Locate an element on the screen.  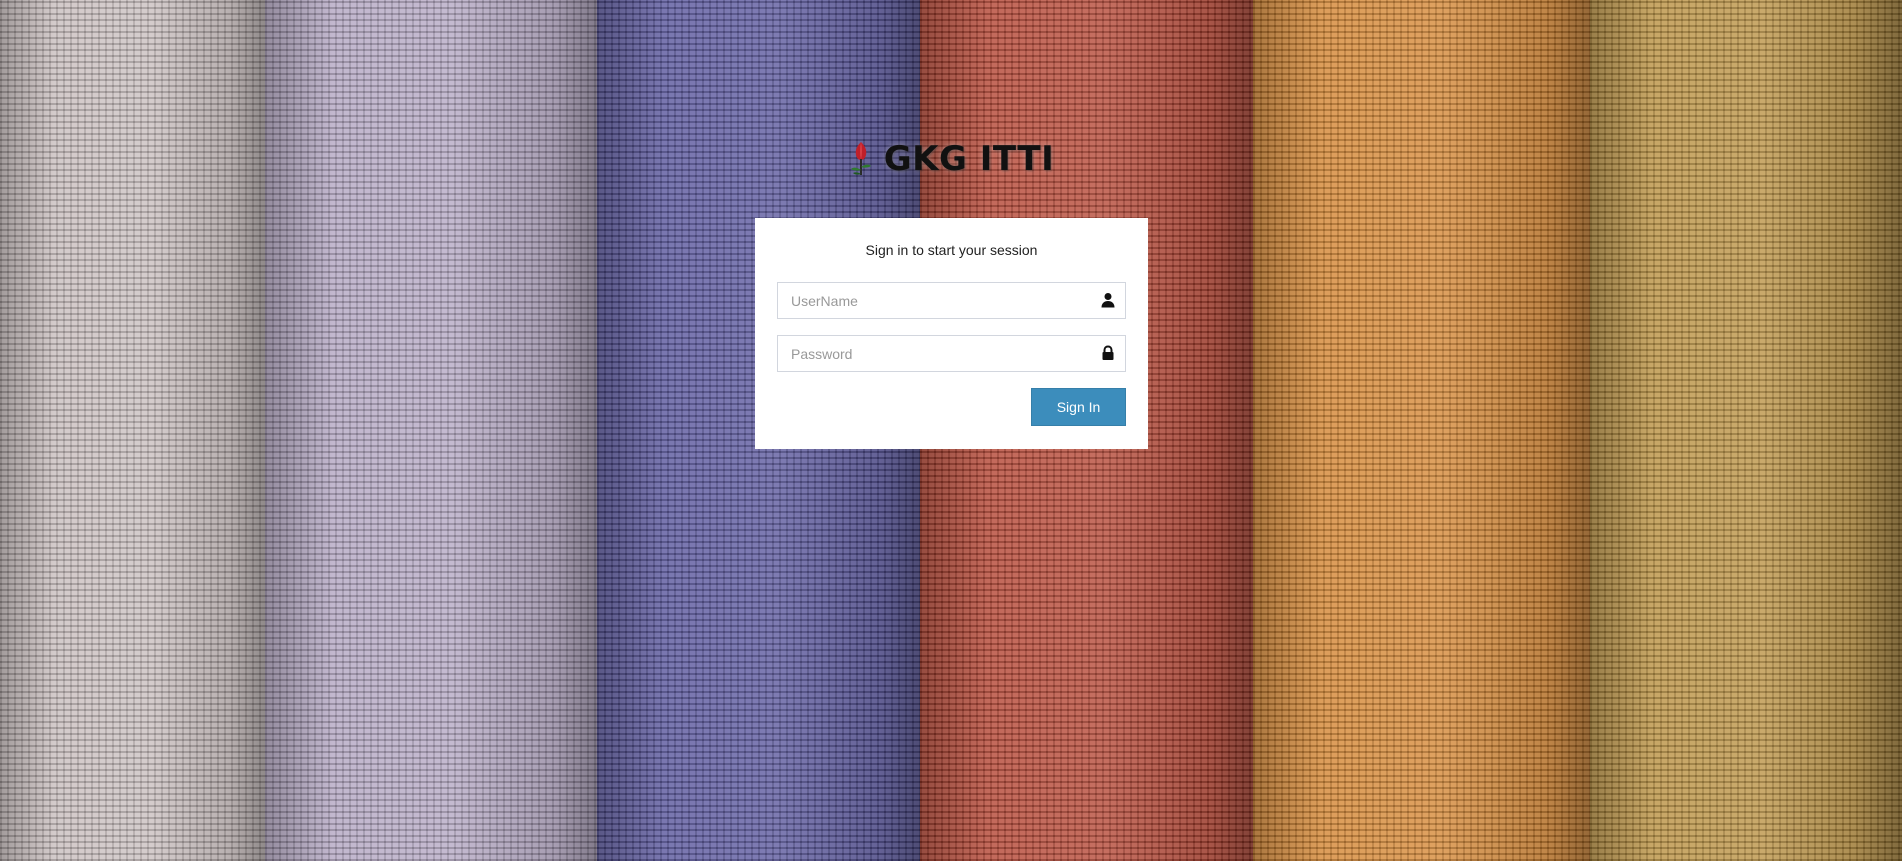
password-field-group is located at coordinates (951, 353).